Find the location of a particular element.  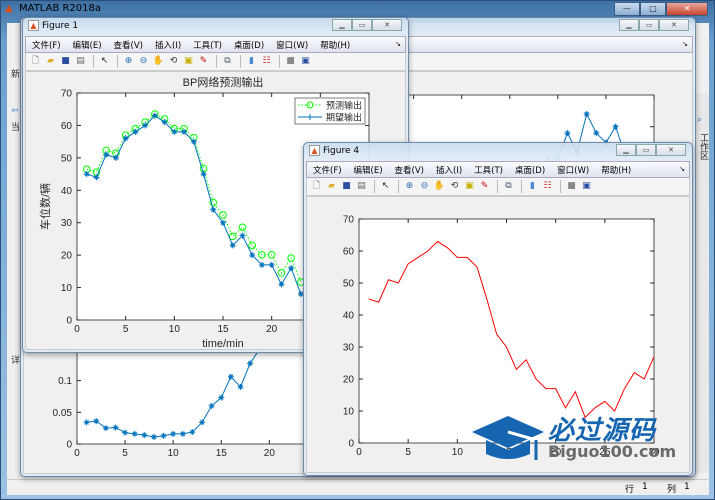

graduation-cap-icon is located at coordinates (508, 438).